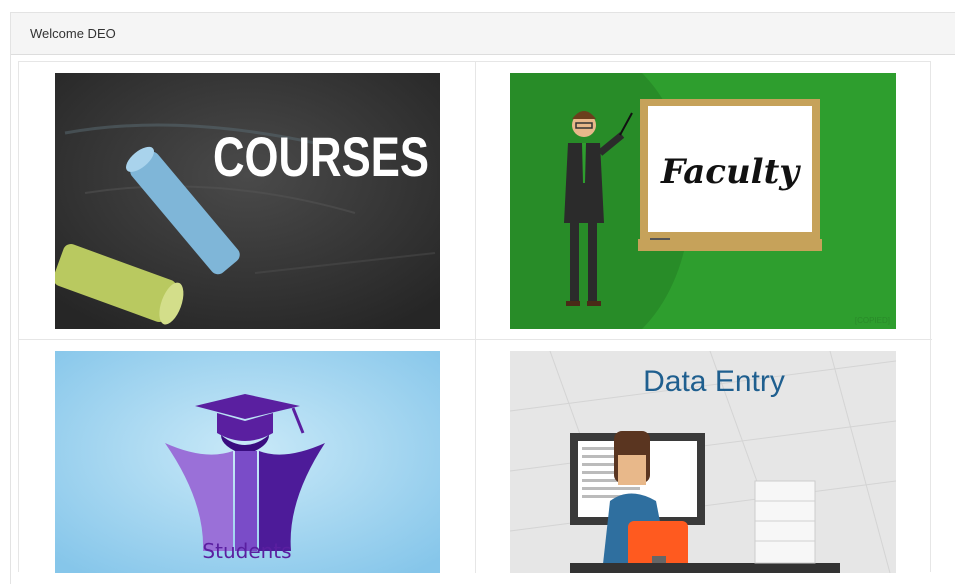 Image resolution: width=955 pixels, height=584 pixels. I want to click on faculty-label: Faculty, so click(730, 172).